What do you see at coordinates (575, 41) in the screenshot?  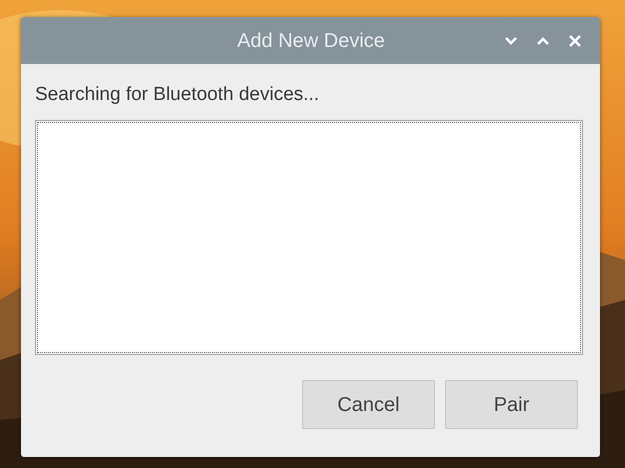 I see `close-icon` at bounding box center [575, 41].